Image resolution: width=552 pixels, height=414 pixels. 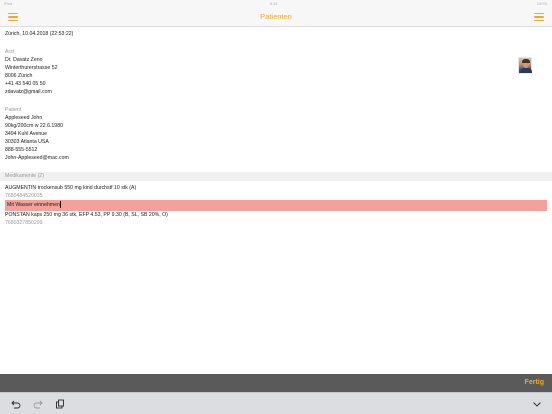 What do you see at coordinates (276, 176) in the screenshot?
I see `medications-header: Medikamente (2)` at bounding box center [276, 176].